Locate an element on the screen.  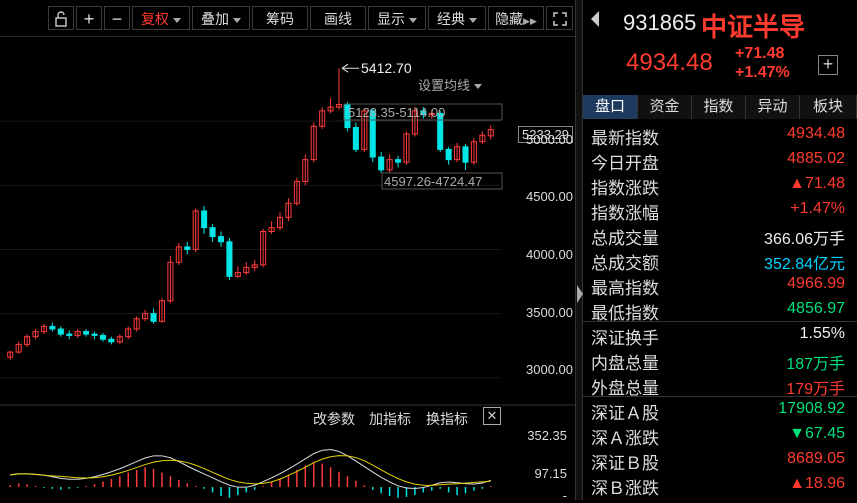
stat-row: 指数涨跌 ▲71.48 is located at coordinates (720, 185).